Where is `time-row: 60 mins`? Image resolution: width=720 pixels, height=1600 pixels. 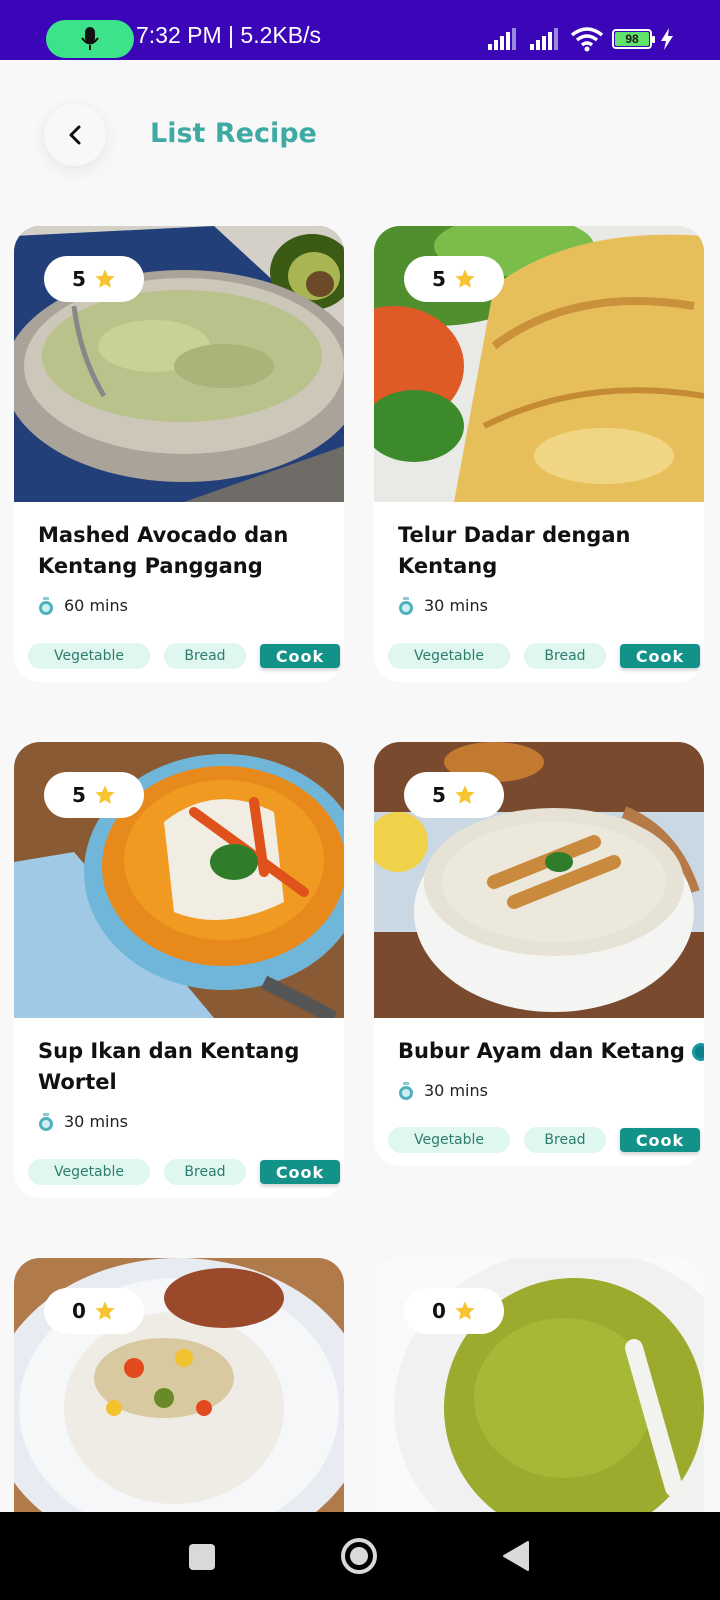
time-row: 60 mins is located at coordinates (179, 605).